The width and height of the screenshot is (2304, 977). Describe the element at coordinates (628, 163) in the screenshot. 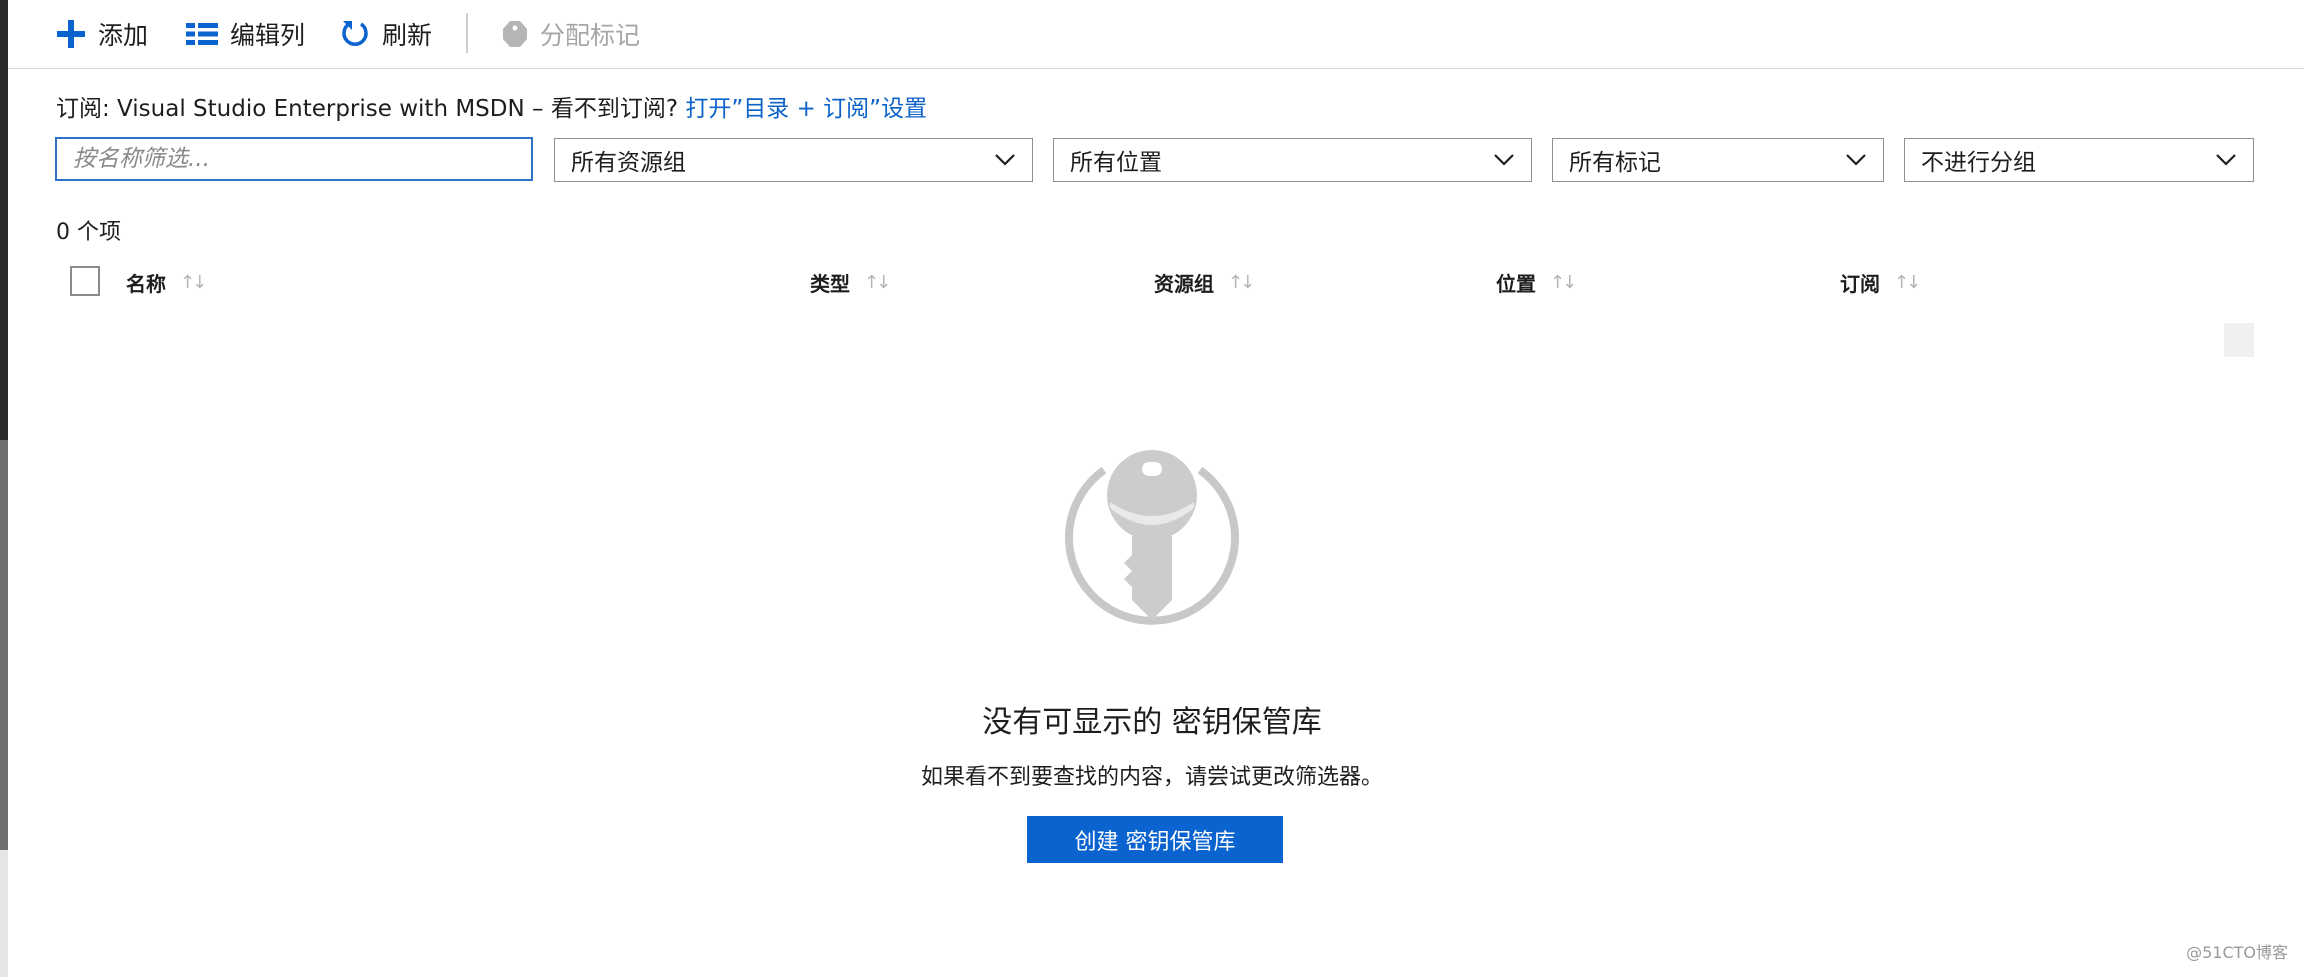

I see `resource-group-value: 所有资源组` at that location.